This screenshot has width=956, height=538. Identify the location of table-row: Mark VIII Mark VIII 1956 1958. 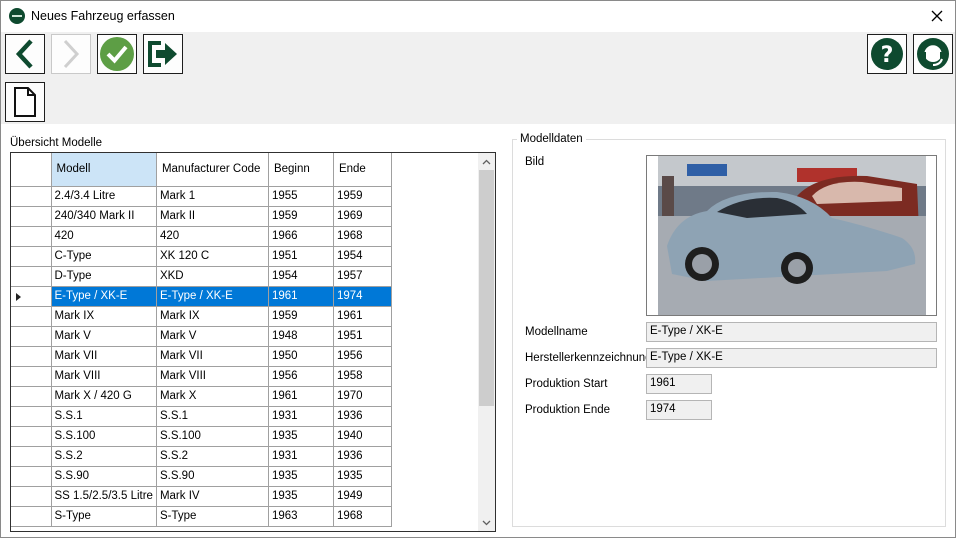
(201, 376).